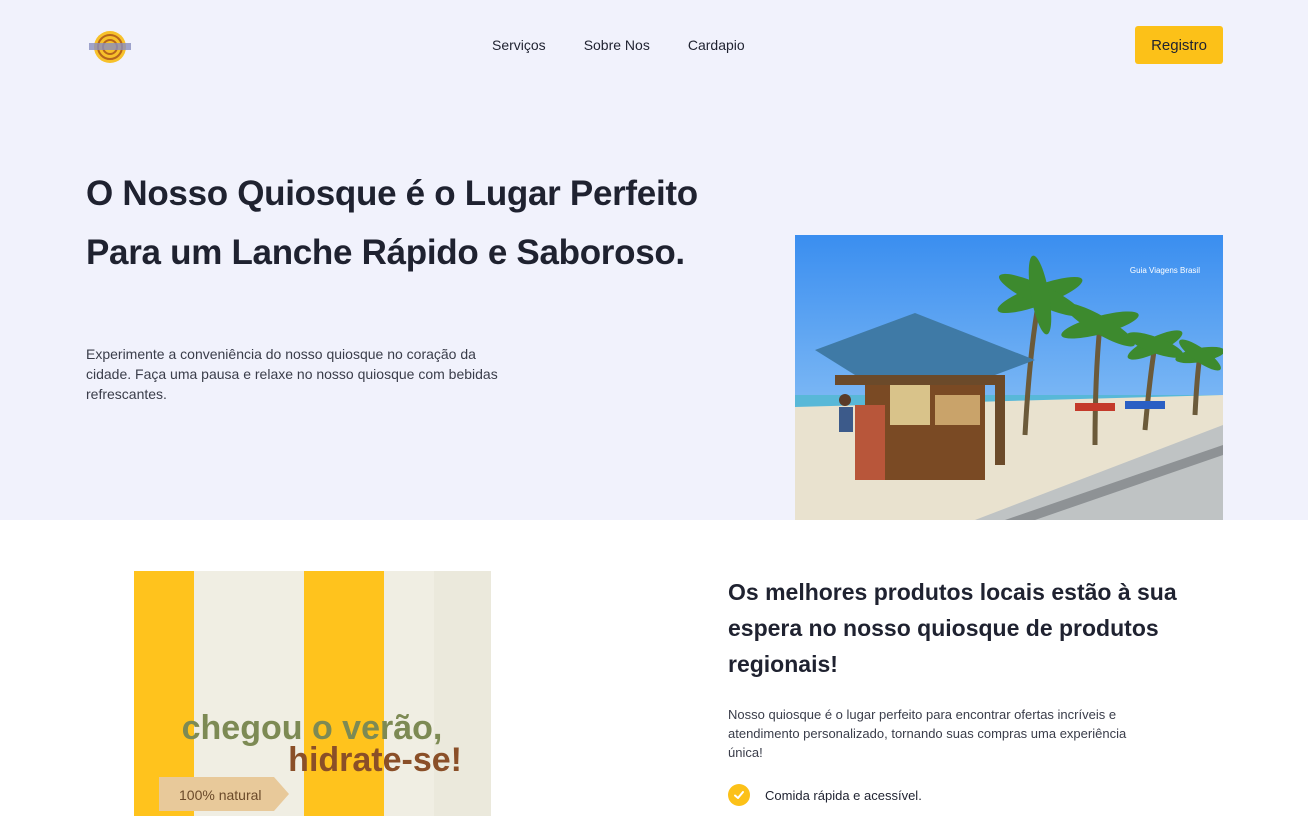 The height and width of the screenshot is (816, 1308). What do you see at coordinates (375, 760) in the screenshot?
I see `promo-line-2: hidrate-se!` at bounding box center [375, 760].